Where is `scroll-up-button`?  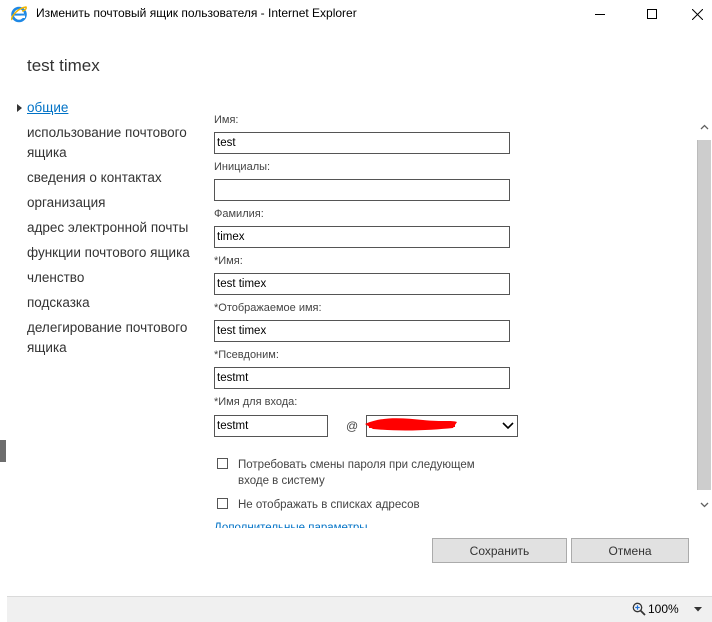 scroll-up-button is located at coordinates (704, 127).